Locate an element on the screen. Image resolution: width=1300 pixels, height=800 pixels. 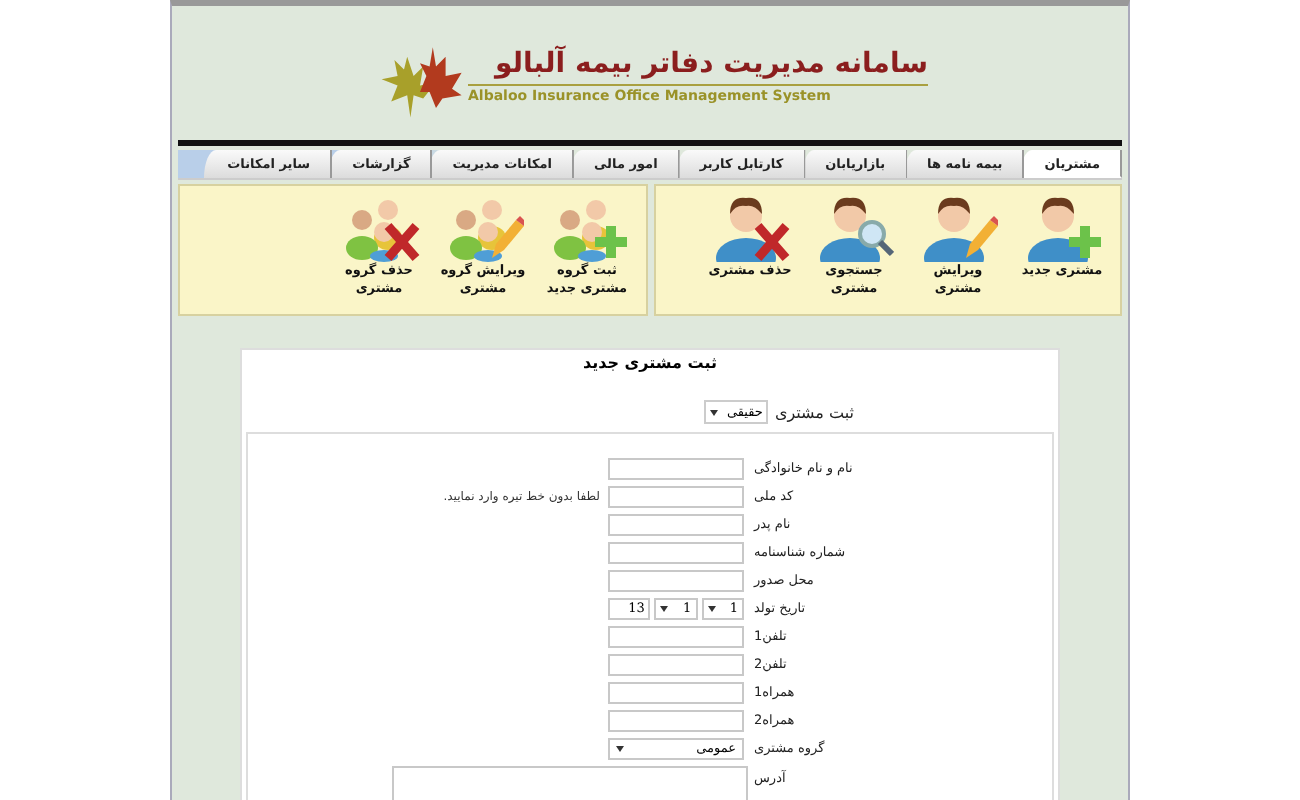
form-title: ثبت مشتری جدید is located at coordinates (650, 363).